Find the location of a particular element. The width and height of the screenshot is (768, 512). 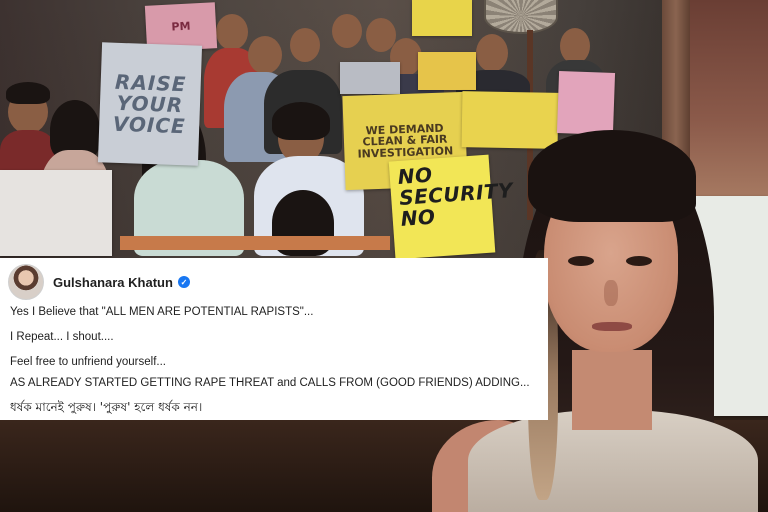

portrait-neck is located at coordinates (612, 390).